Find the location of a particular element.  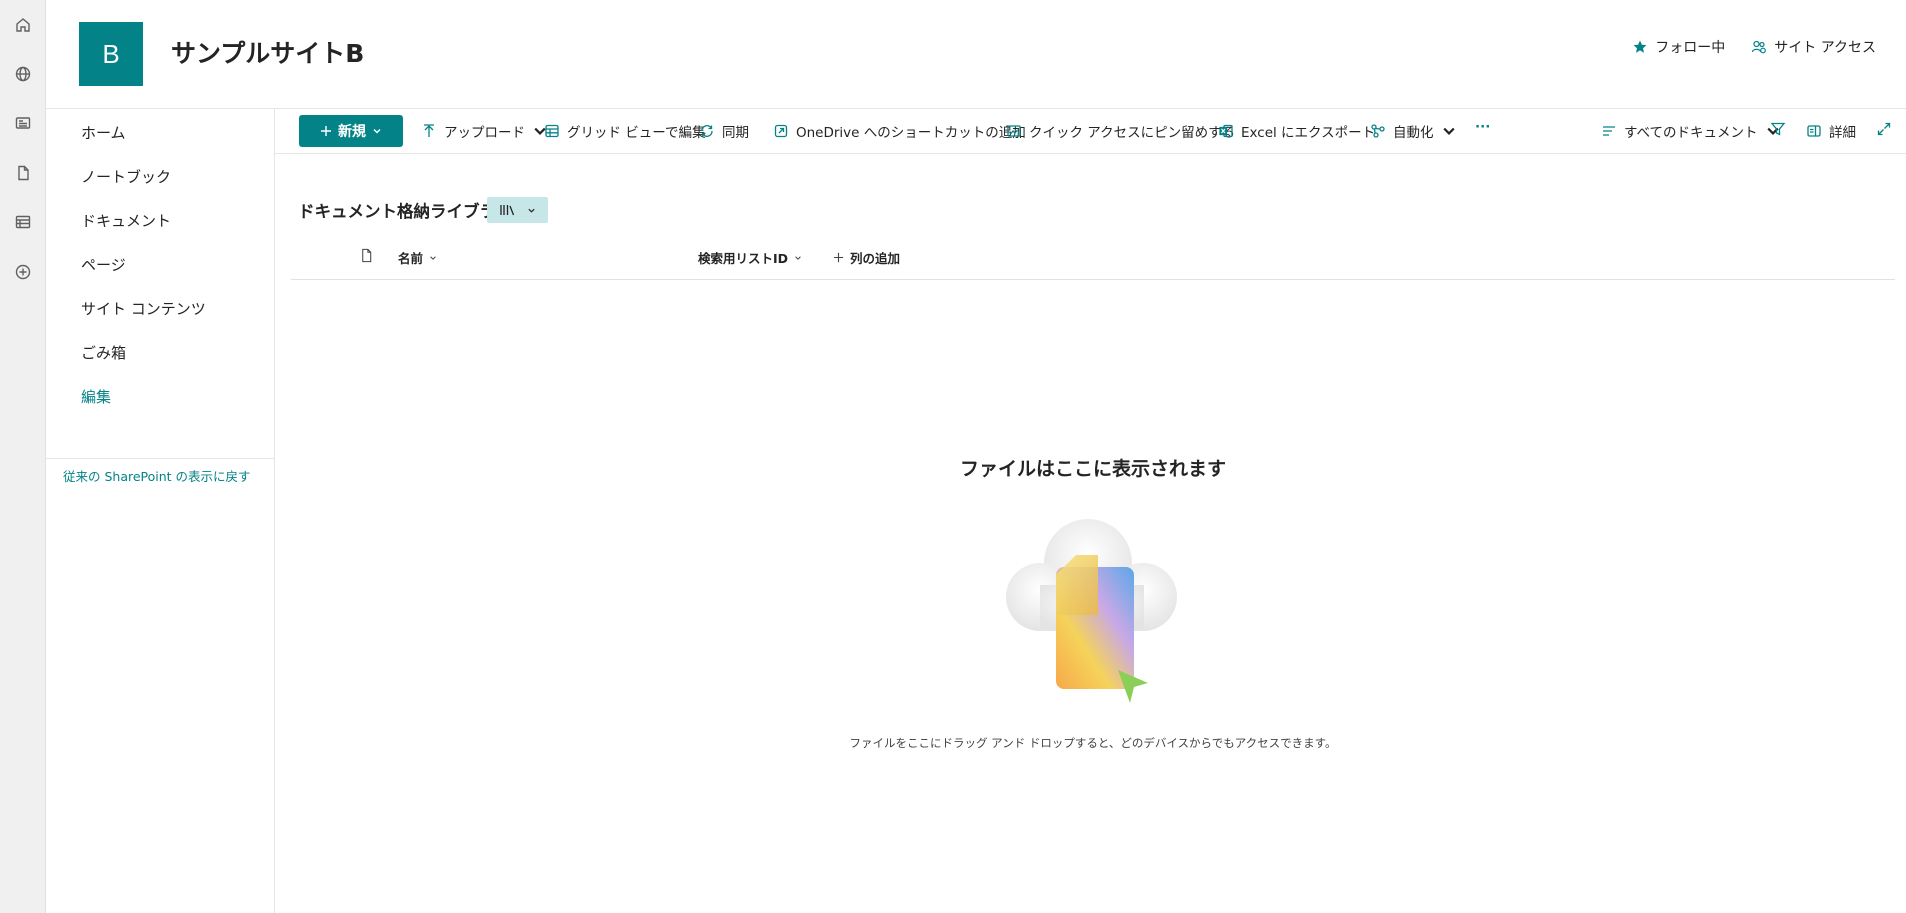

file-icon is located at coordinates (23, 173).